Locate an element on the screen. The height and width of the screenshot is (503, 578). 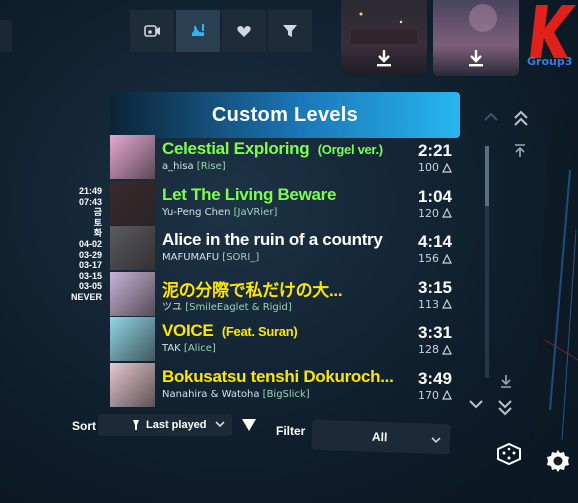
song-notes: 128 is located at coordinates (435, 349).